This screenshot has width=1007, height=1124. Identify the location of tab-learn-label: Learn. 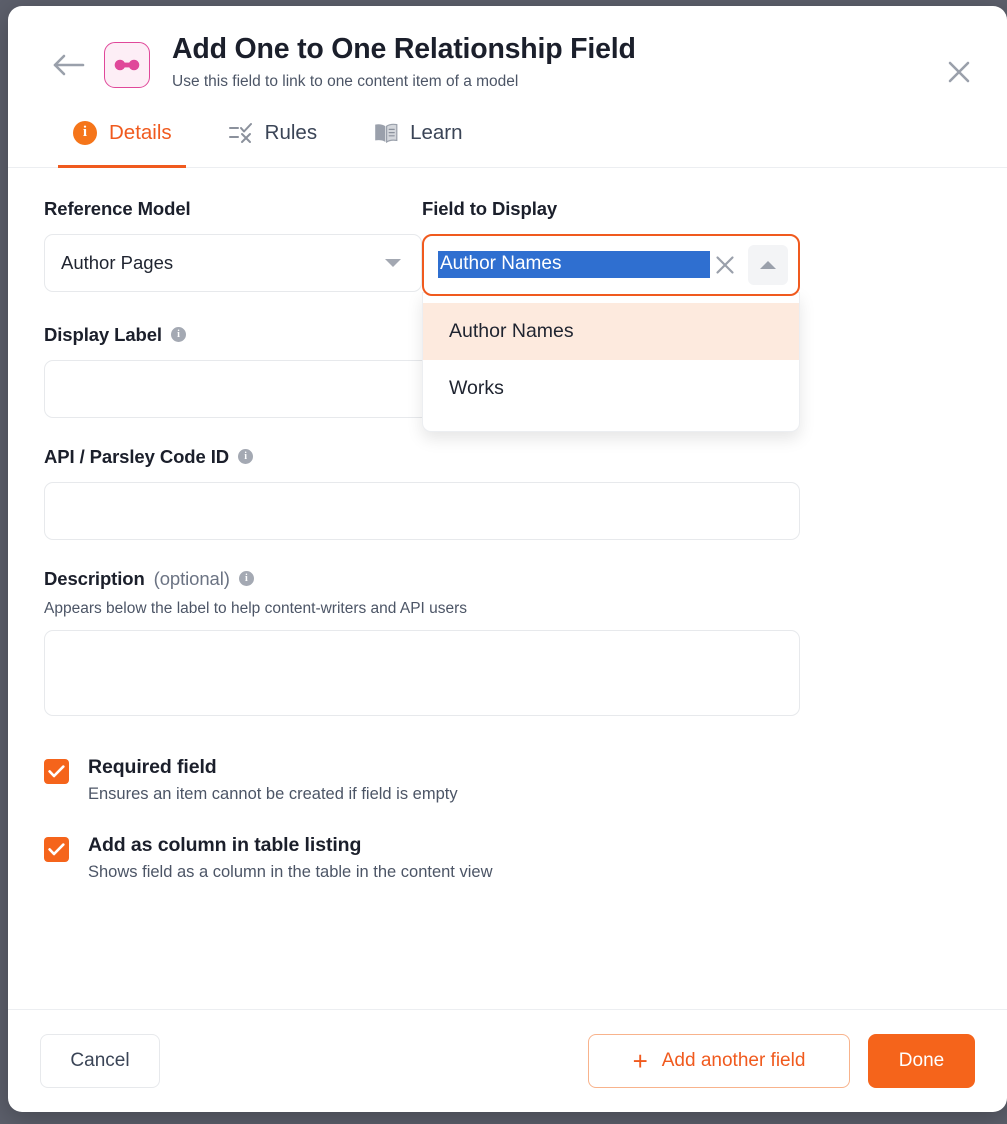
(436, 132).